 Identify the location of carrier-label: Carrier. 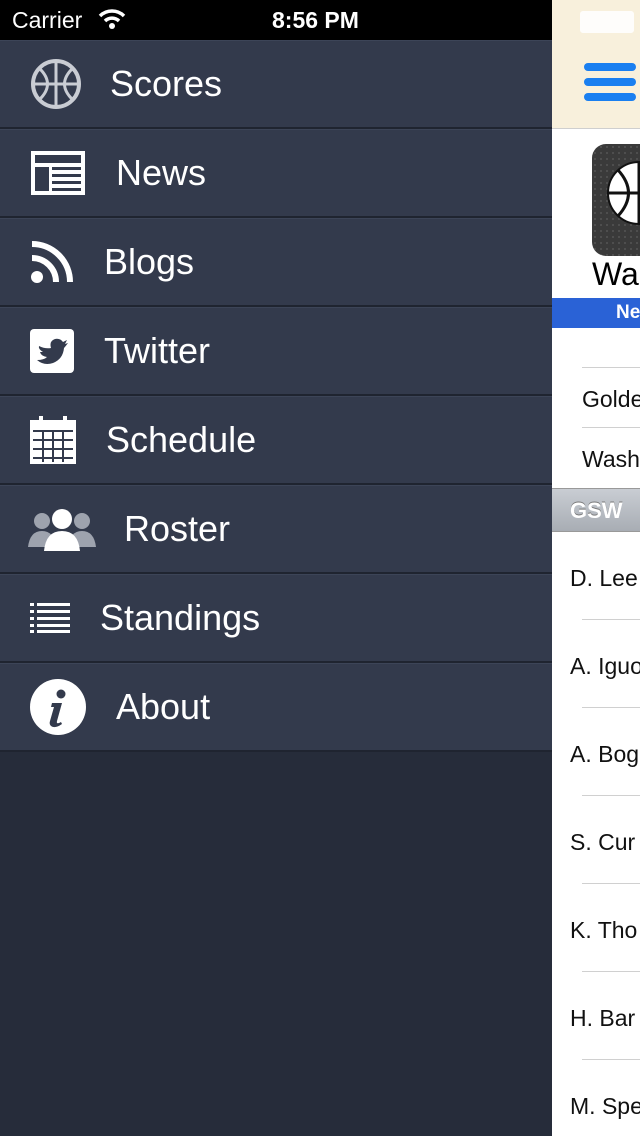
(47, 20).